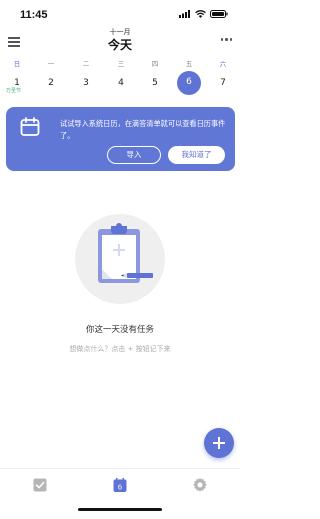 This screenshot has width=320, height=519. I want to click on week-dates: 1 2 3 4 5 6 7, so click(120, 84).